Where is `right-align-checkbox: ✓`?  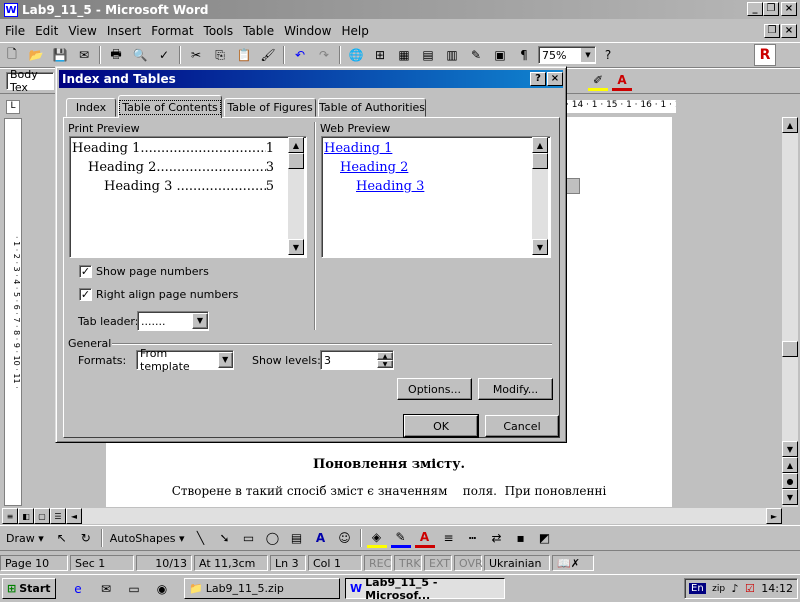
right-align-checkbox: ✓ is located at coordinates (85, 294).